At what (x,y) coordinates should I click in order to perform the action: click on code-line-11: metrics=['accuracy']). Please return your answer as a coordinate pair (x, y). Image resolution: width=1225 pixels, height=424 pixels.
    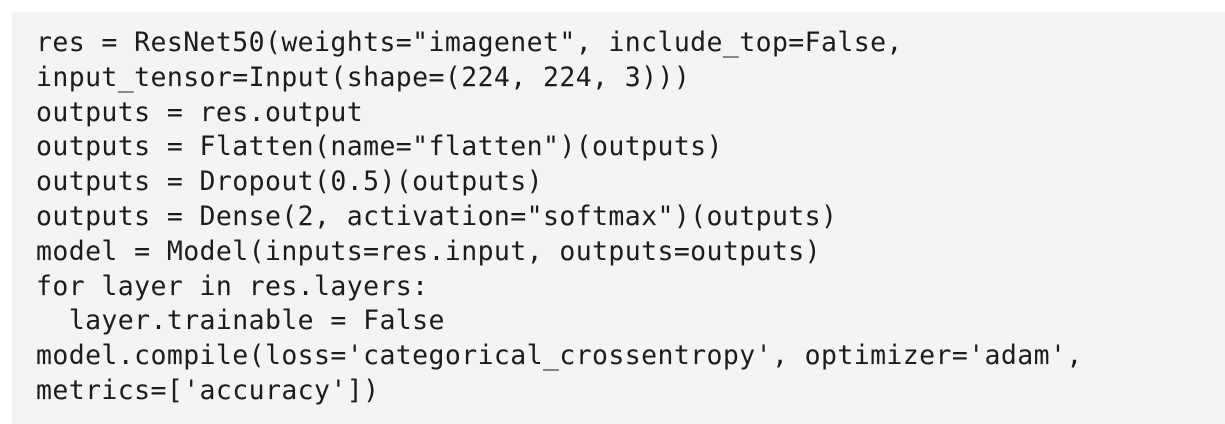
    Looking at the image, I should click on (208, 390).